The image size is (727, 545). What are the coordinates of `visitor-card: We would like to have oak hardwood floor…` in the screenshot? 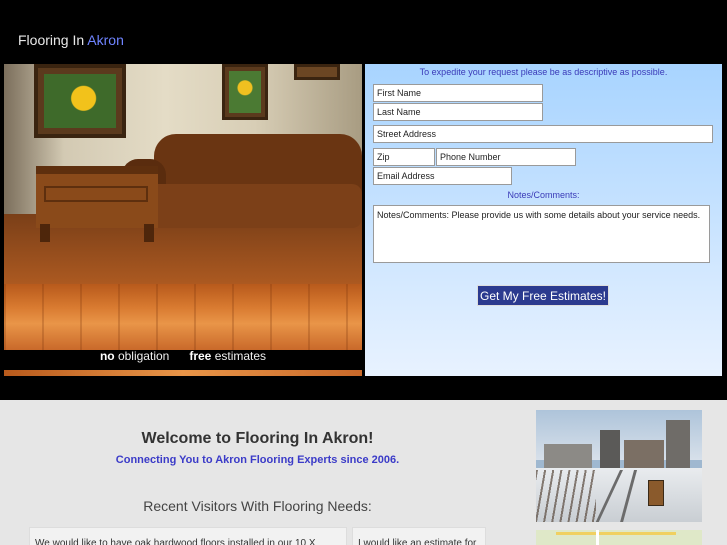 It's located at (188, 536).